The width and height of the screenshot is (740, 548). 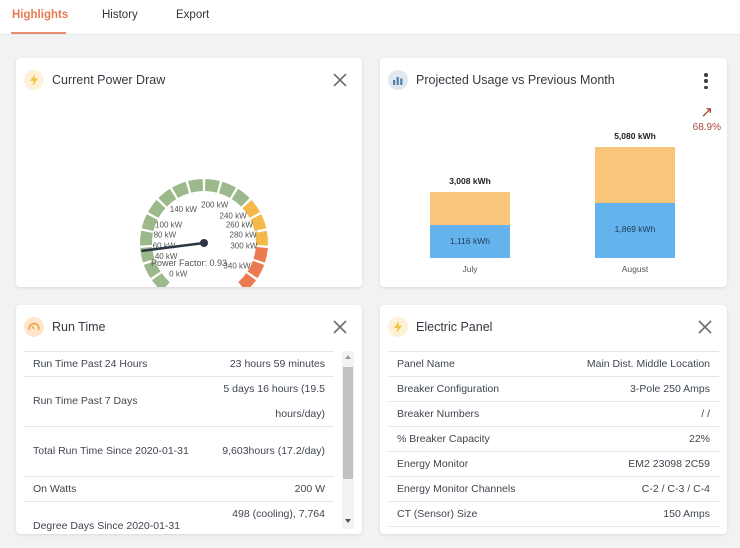 I want to click on table-row: On Watts 200 W, so click(x=179, y=489).